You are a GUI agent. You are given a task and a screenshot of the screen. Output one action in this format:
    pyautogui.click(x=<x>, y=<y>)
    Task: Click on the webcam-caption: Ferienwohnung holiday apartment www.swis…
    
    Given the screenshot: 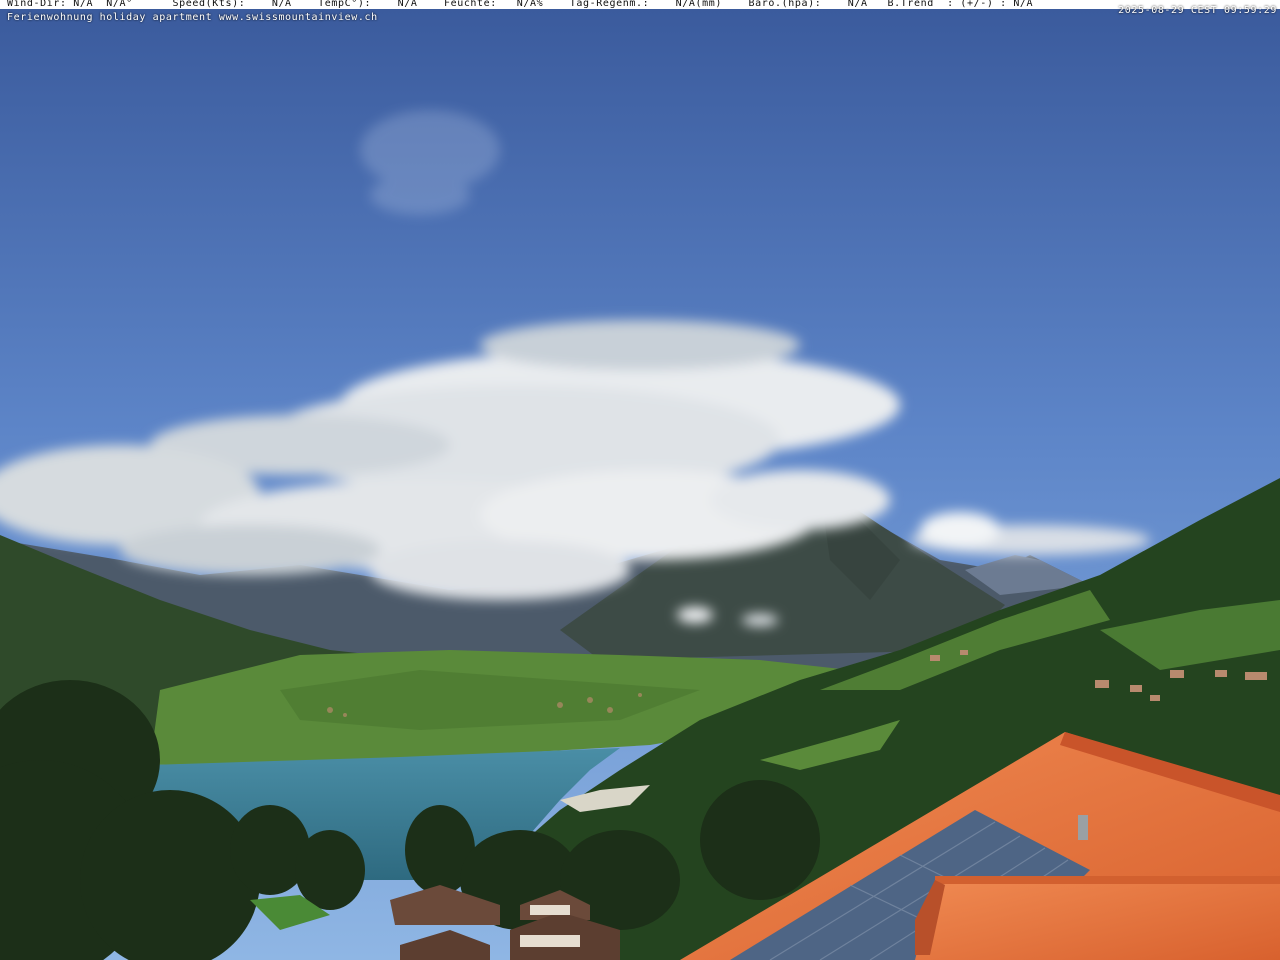 What is the action you would take?
    pyautogui.click(x=192, y=17)
    